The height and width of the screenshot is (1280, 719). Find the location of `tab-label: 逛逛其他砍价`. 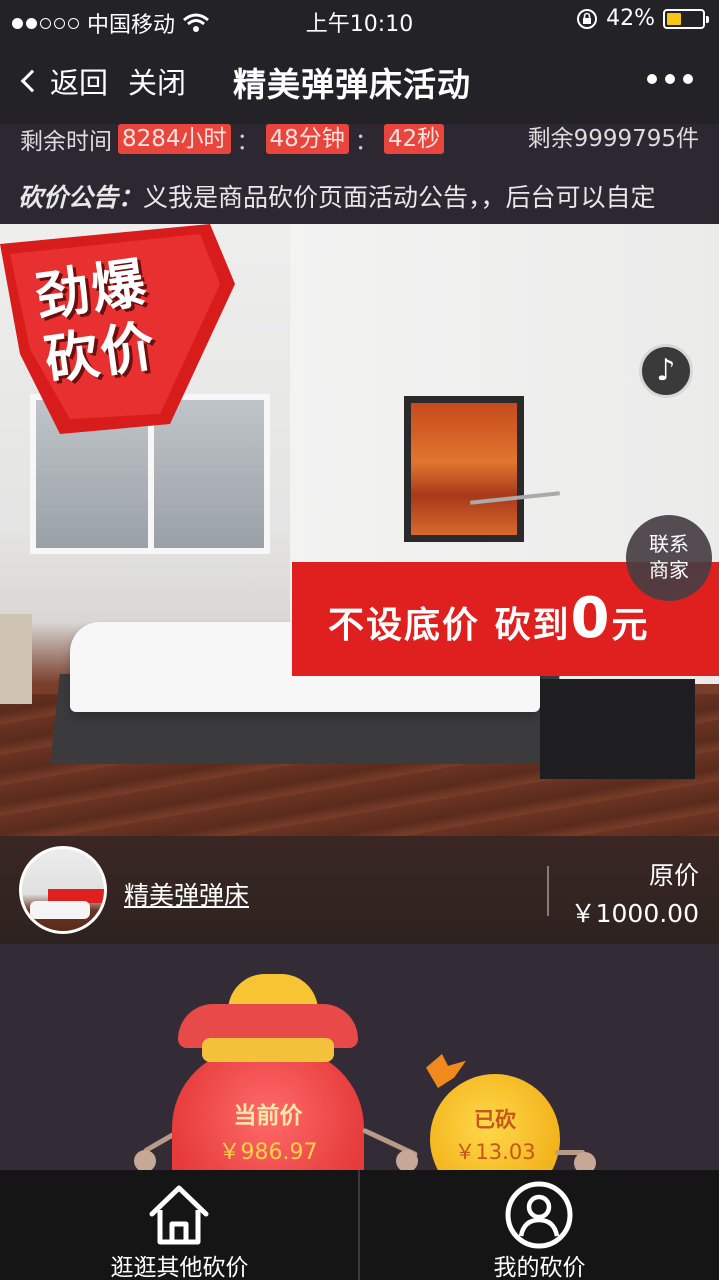

tab-label: 逛逛其他砍价 is located at coordinates (179, 1267).